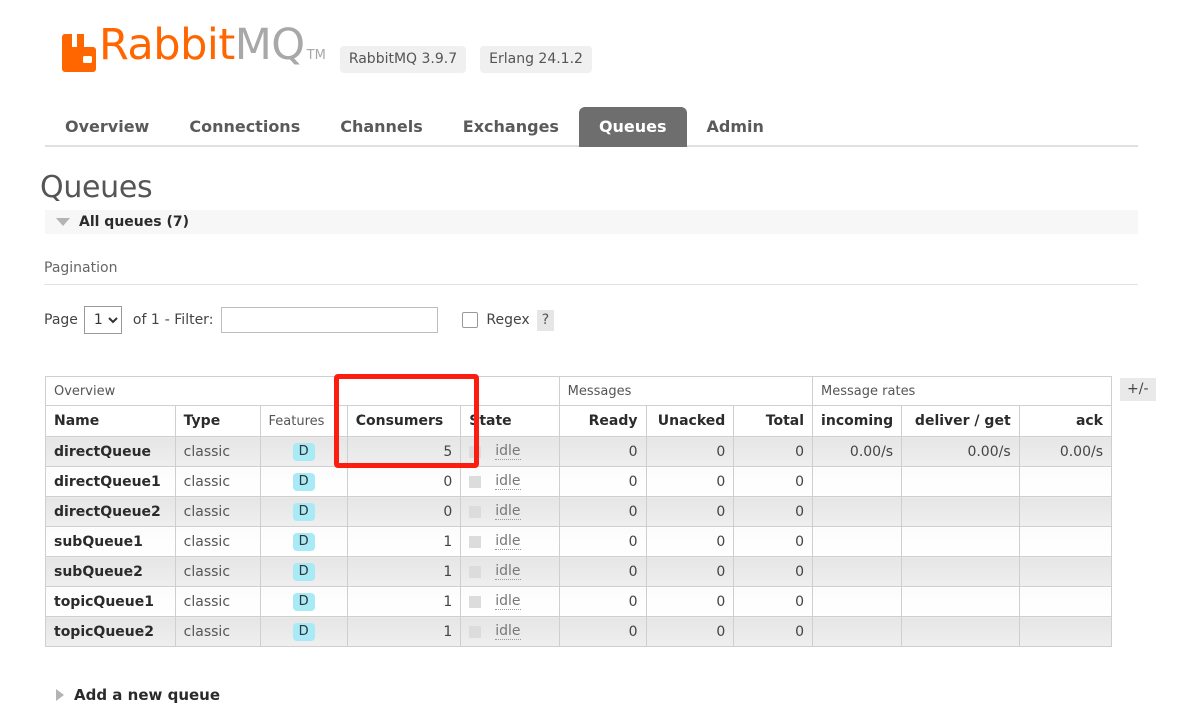 The image size is (1182, 704). I want to click on column-header-state: State, so click(510, 421).